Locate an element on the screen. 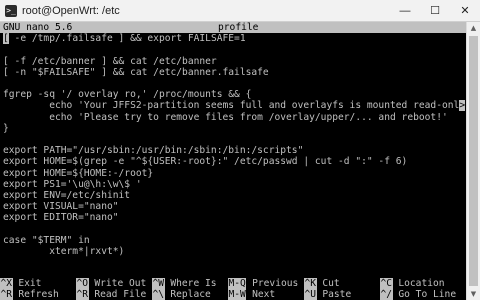  editor-line: [ -f /etc/banner ] && cat /etc/banner is located at coordinates (110, 61).